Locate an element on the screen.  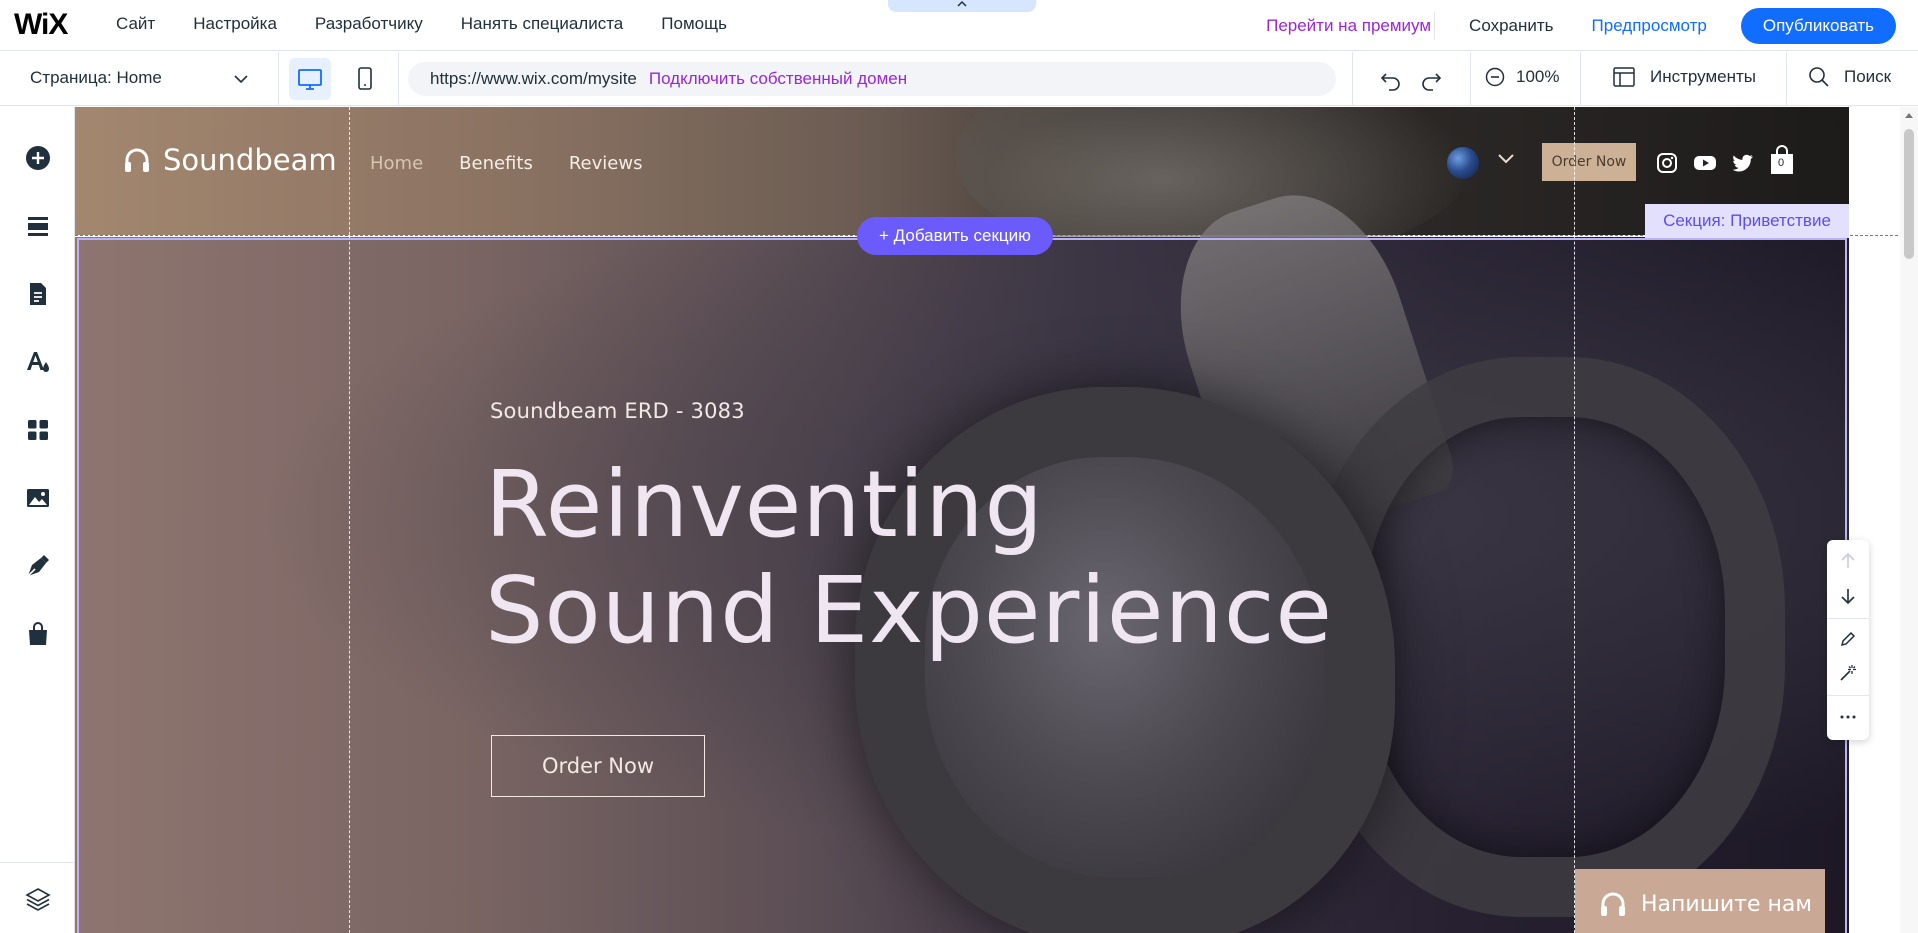
menu-site: Сайт is located at coordinates (135, 24).